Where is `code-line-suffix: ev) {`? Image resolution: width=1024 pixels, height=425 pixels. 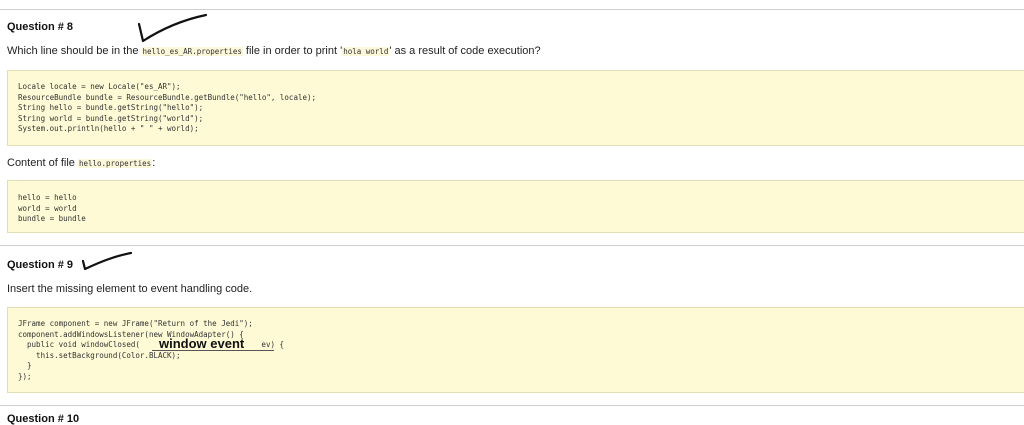 code-line-suffix: ev) { is located at coordinates (270, 344).